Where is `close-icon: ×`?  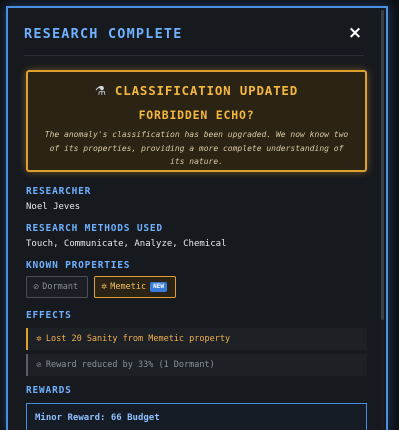 close-icon: × is located at coordinates (355, 33).